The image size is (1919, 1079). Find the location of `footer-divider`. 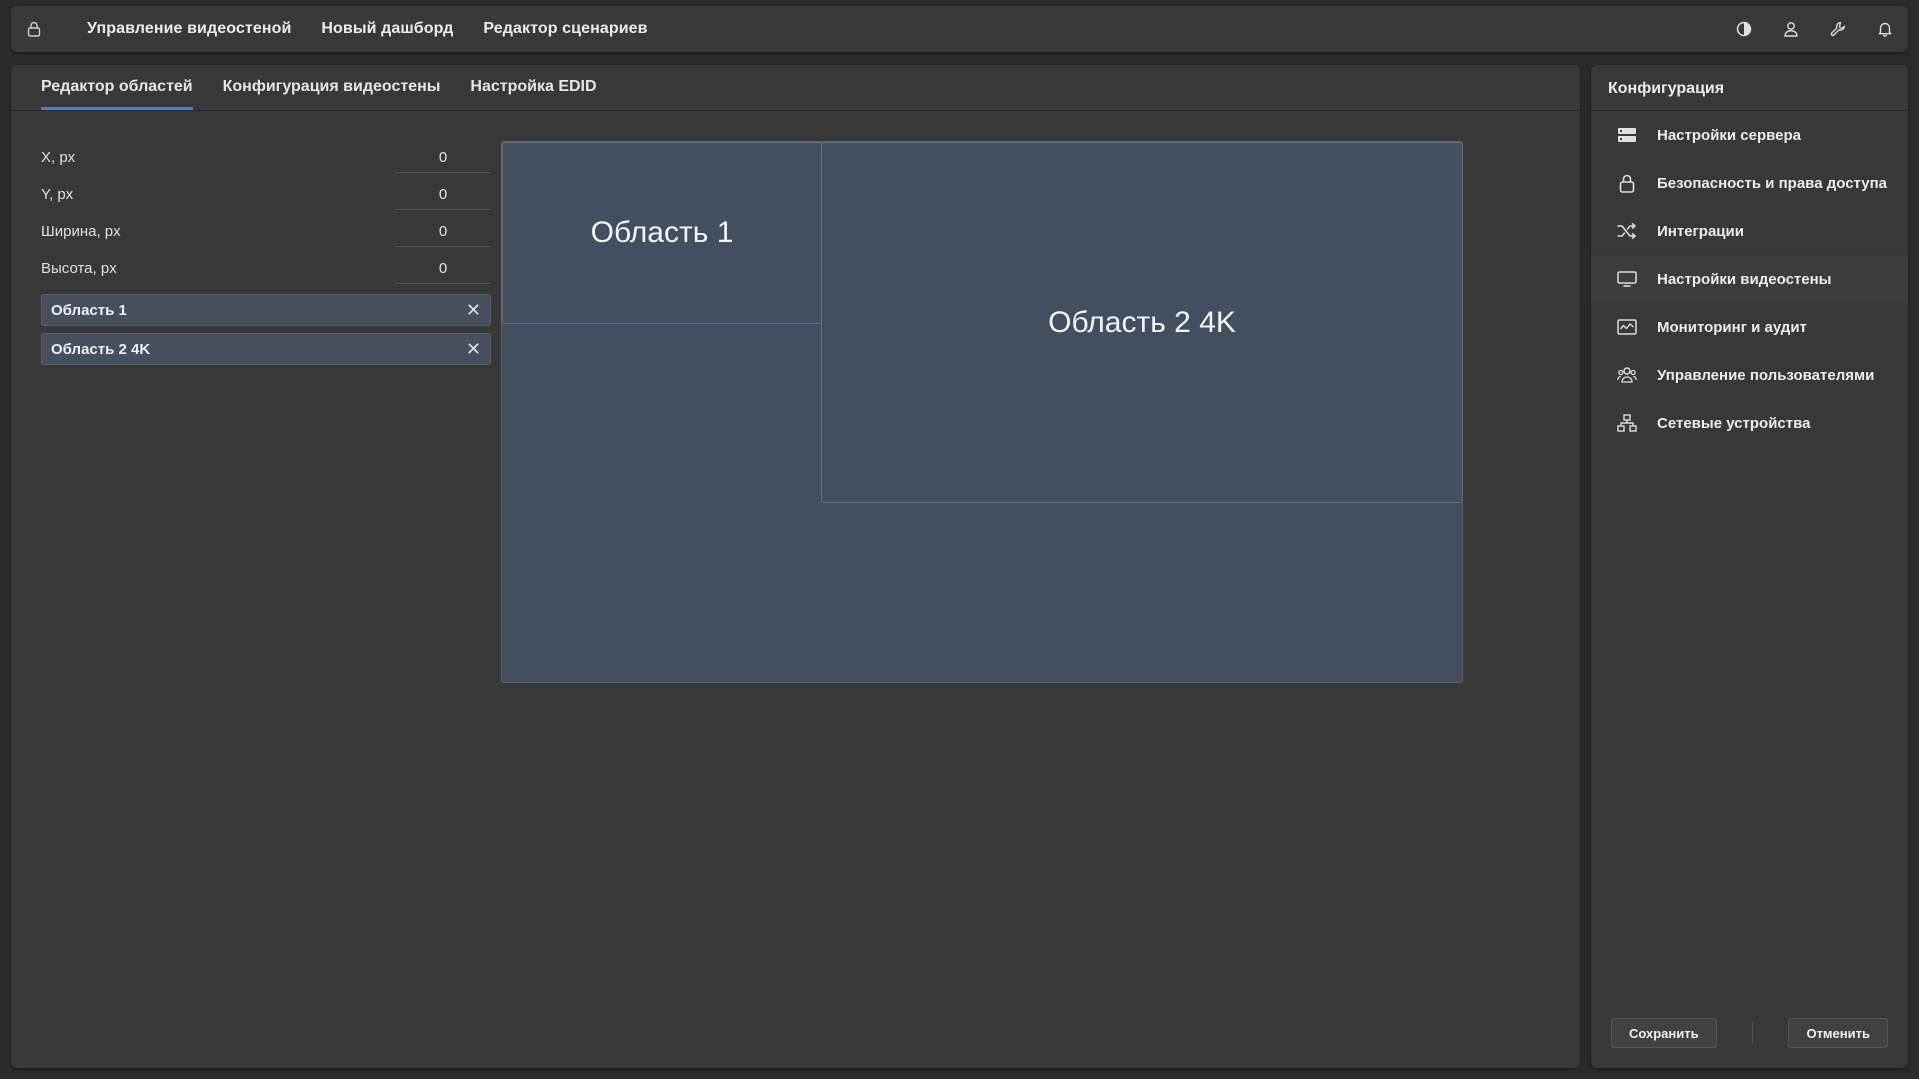

footer-divider is located at coordinates (1753, 1033).